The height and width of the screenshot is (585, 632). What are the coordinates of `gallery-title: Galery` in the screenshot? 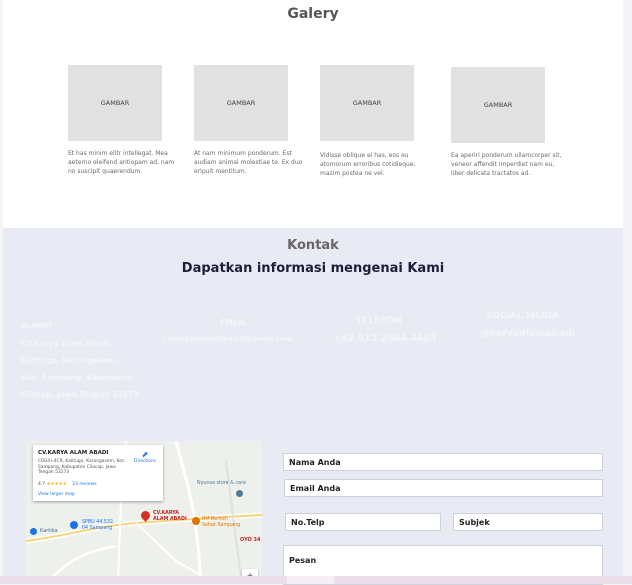 It's located at (313, 14).